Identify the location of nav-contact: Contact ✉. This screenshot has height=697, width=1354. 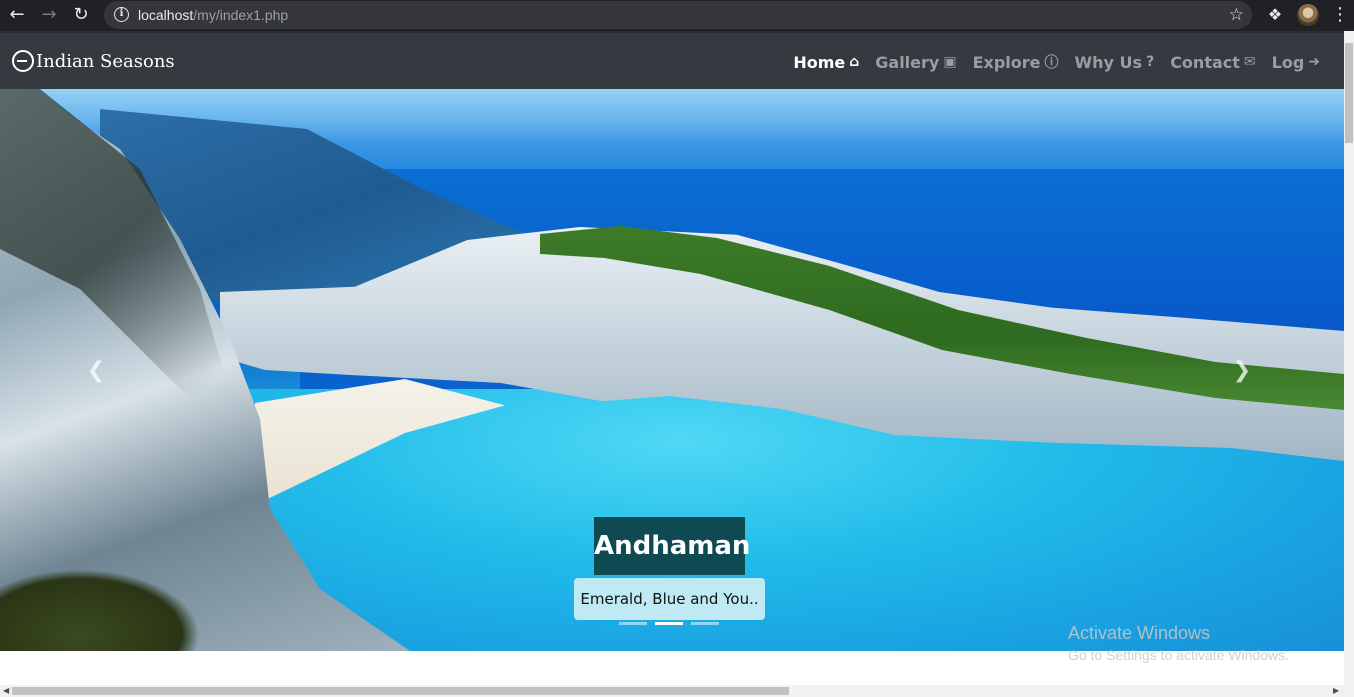
(1212, 62).